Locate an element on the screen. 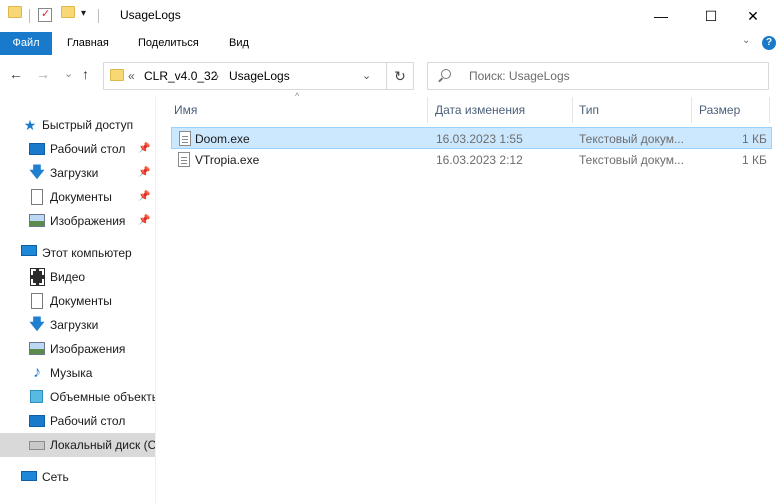  sidebar-item-desktop: Рабочий стол is located at coordinates (78, 421).